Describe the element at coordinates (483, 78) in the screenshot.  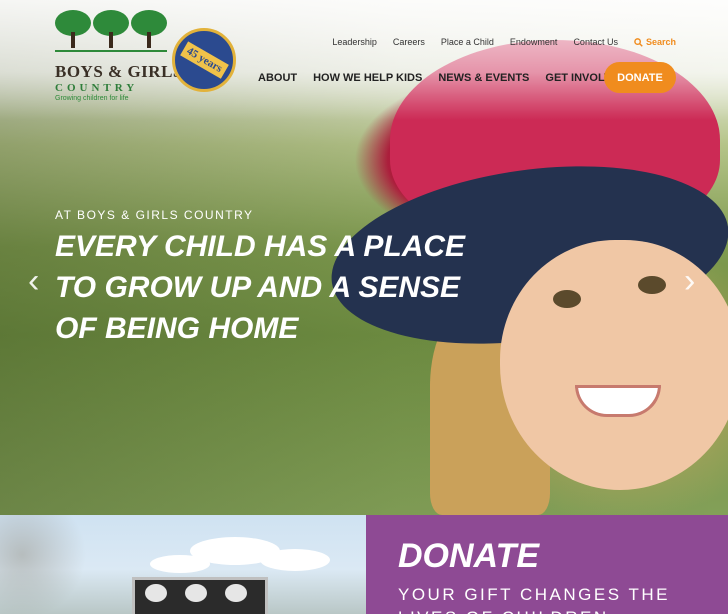
I see `nav-news-events: NEWS & EVENTS` at that location.